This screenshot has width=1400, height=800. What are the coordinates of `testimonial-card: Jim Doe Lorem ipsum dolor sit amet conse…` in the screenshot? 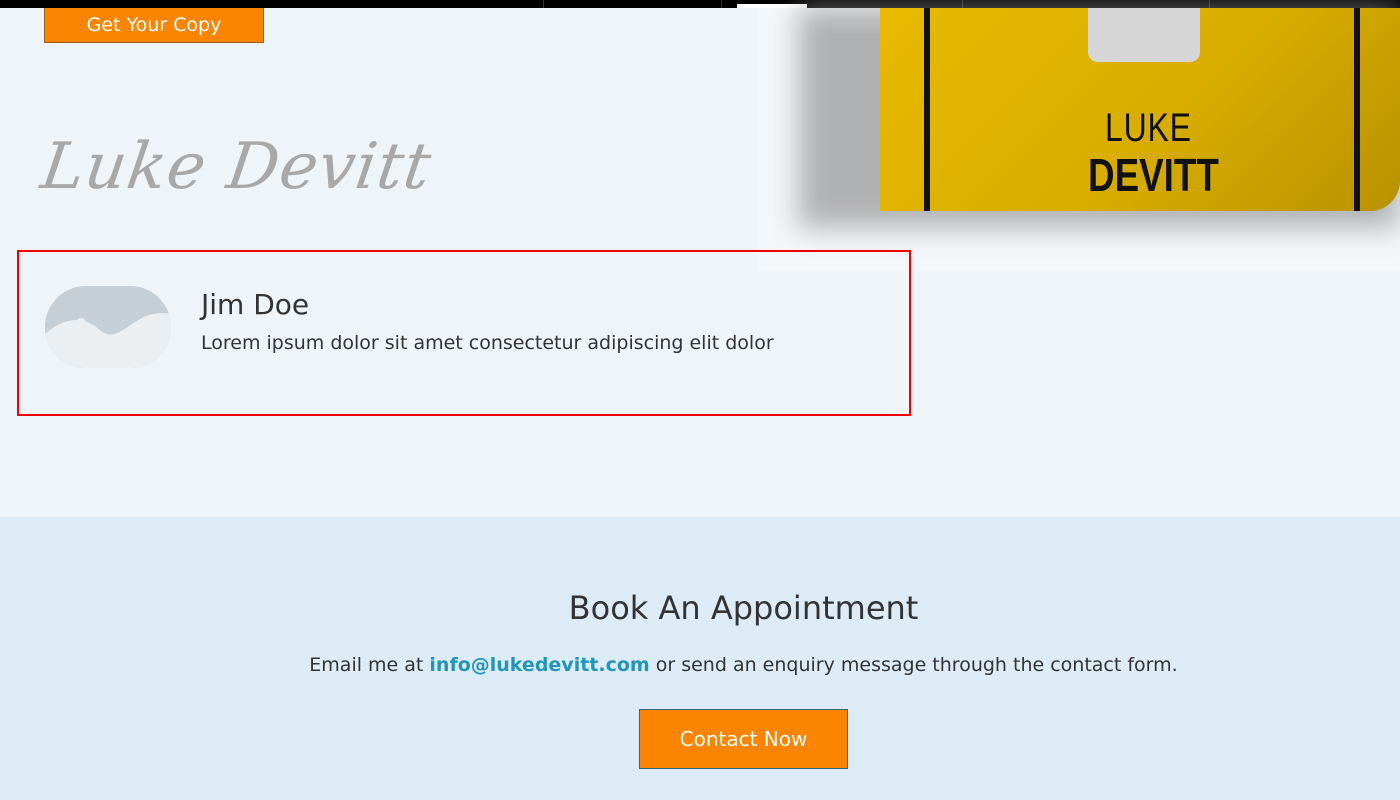 It's located at (464, 333).